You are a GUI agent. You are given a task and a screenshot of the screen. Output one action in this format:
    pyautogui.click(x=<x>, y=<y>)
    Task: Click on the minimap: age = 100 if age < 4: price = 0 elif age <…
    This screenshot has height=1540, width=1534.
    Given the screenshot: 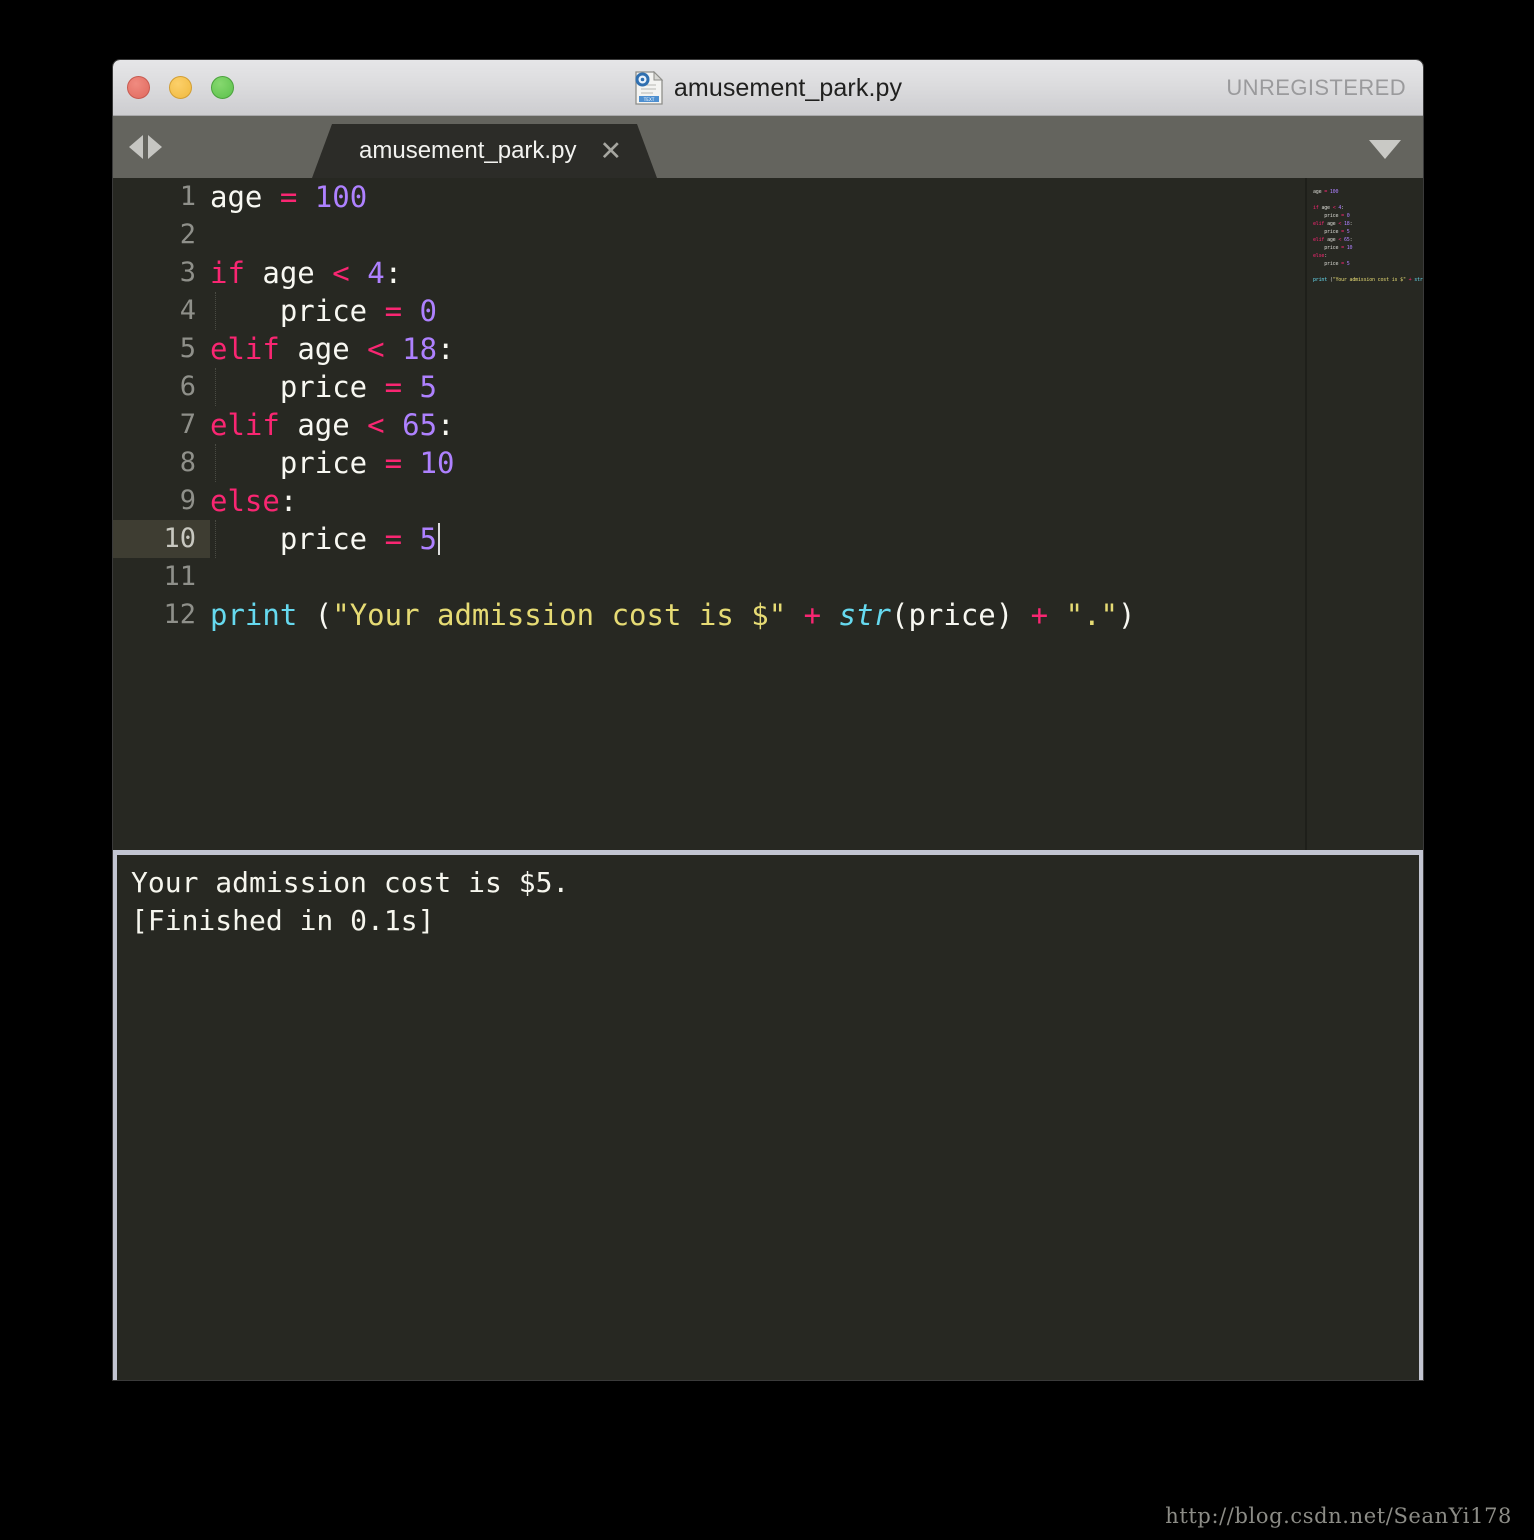 What is the action you would take?
    pyautogui.click(x=1365, y=514)
    